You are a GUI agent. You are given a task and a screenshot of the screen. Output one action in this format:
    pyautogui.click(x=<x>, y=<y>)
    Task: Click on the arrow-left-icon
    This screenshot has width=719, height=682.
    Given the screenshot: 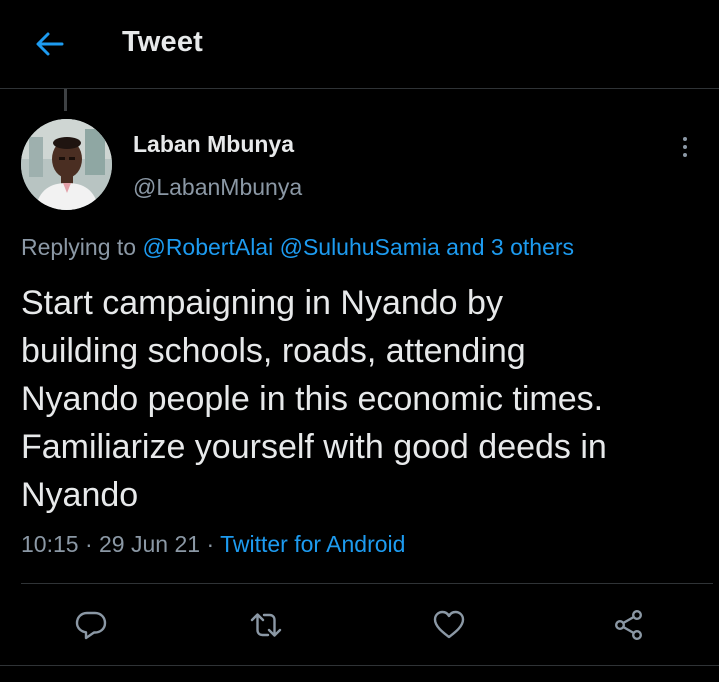 What is the action you would take?
    pyautogui.click(x=50, y=44)
    